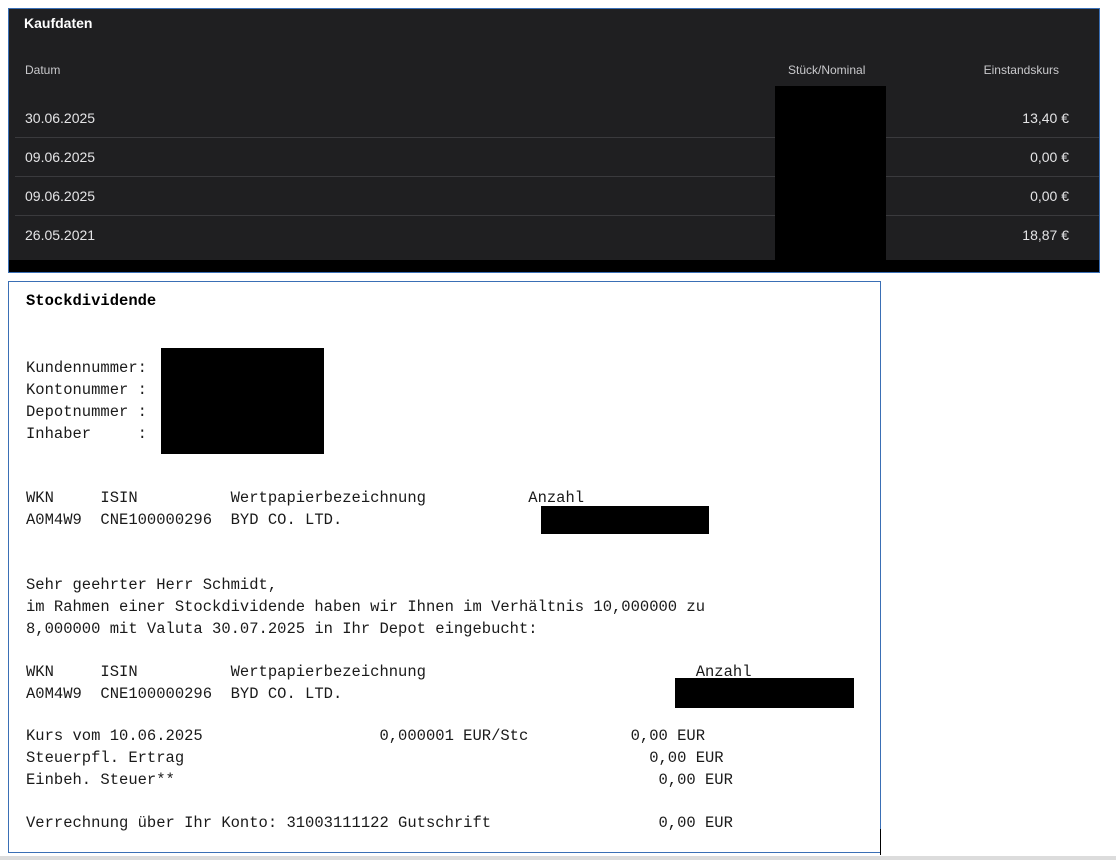 This screenshot has height=860, width=1116. Describe the element at coordinates (86, 434) in the screenshot. I see `inhaber-label: Inhaber :` at that location.